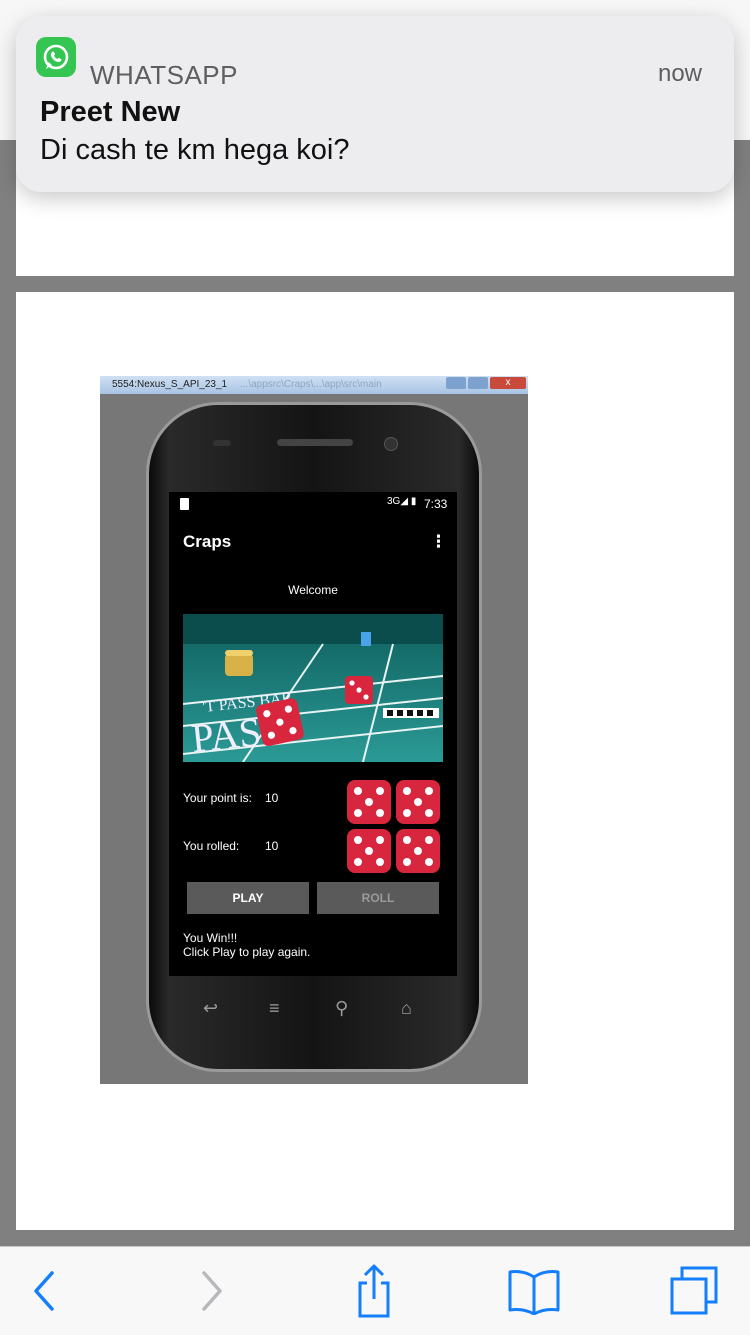  I want to click on play-button: PLAY, so click(248, 898).